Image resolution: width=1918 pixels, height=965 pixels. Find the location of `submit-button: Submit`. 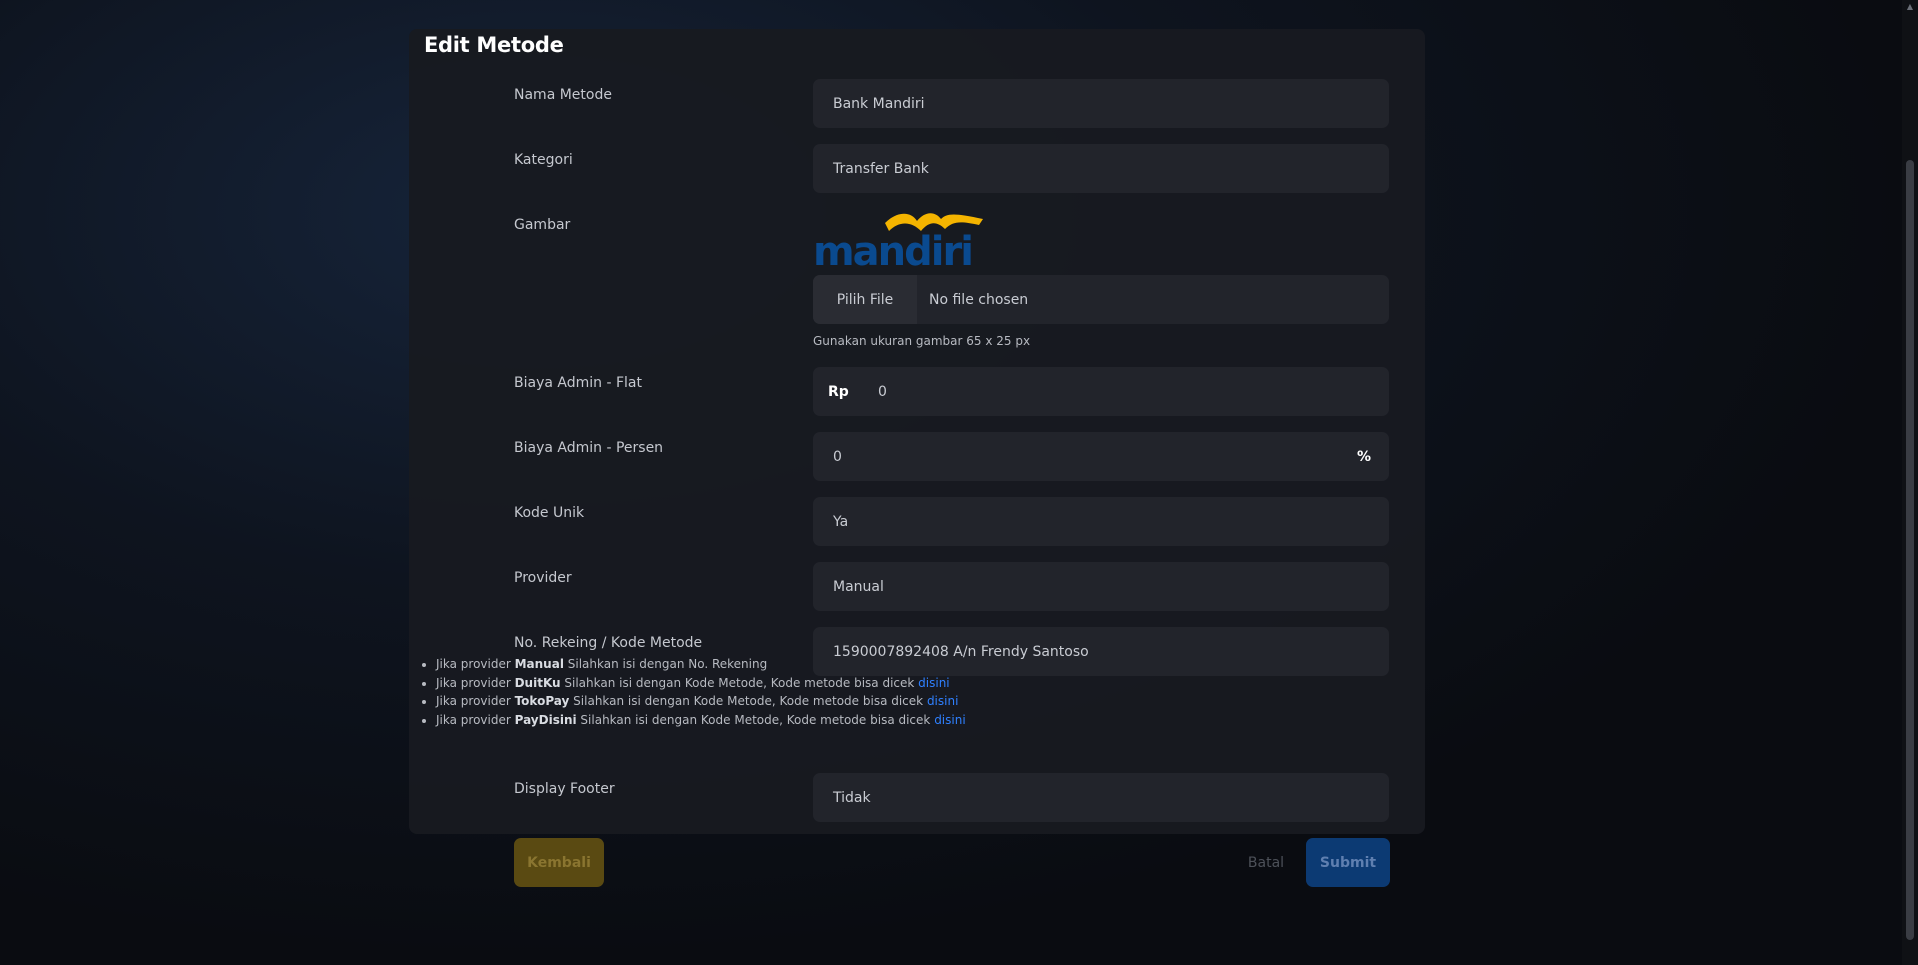

submit-button: Submit is located at coordinates (1348, 862).